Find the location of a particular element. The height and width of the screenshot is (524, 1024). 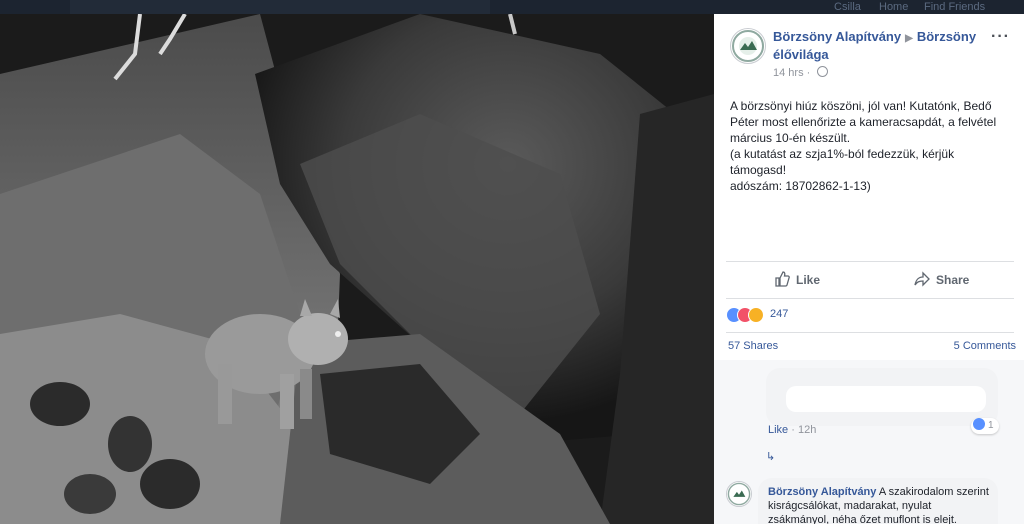

topbar-item-profile: Csilla is located at coordinates (847, 7).